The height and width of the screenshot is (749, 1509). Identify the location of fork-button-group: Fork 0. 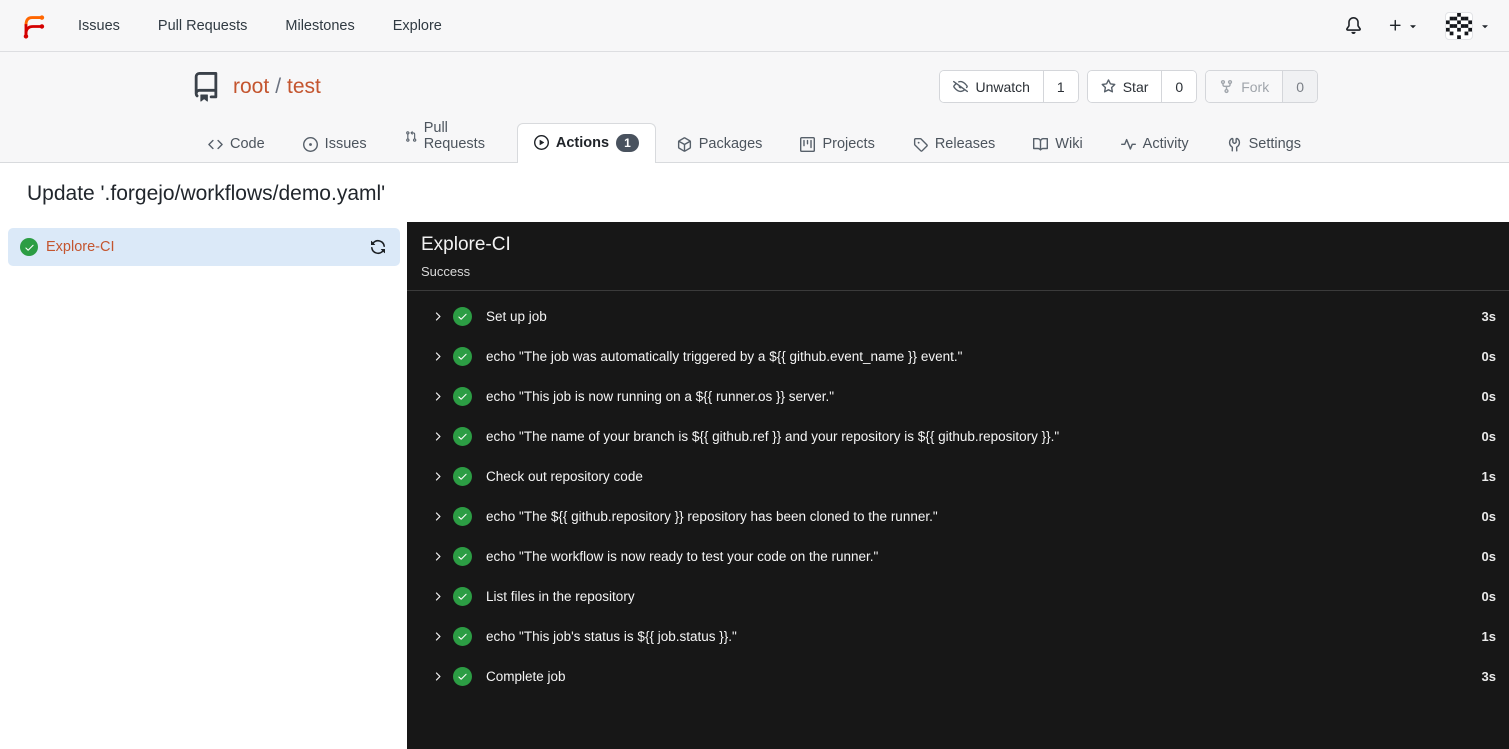
(1261, 86).